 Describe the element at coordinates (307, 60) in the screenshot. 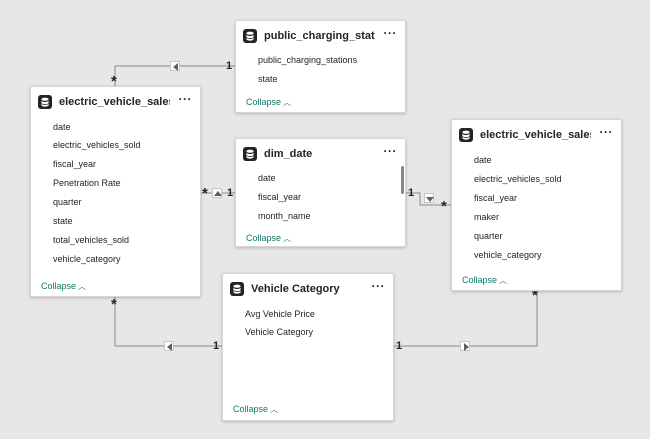

I see `field-item: public_charging_stations` at that location.